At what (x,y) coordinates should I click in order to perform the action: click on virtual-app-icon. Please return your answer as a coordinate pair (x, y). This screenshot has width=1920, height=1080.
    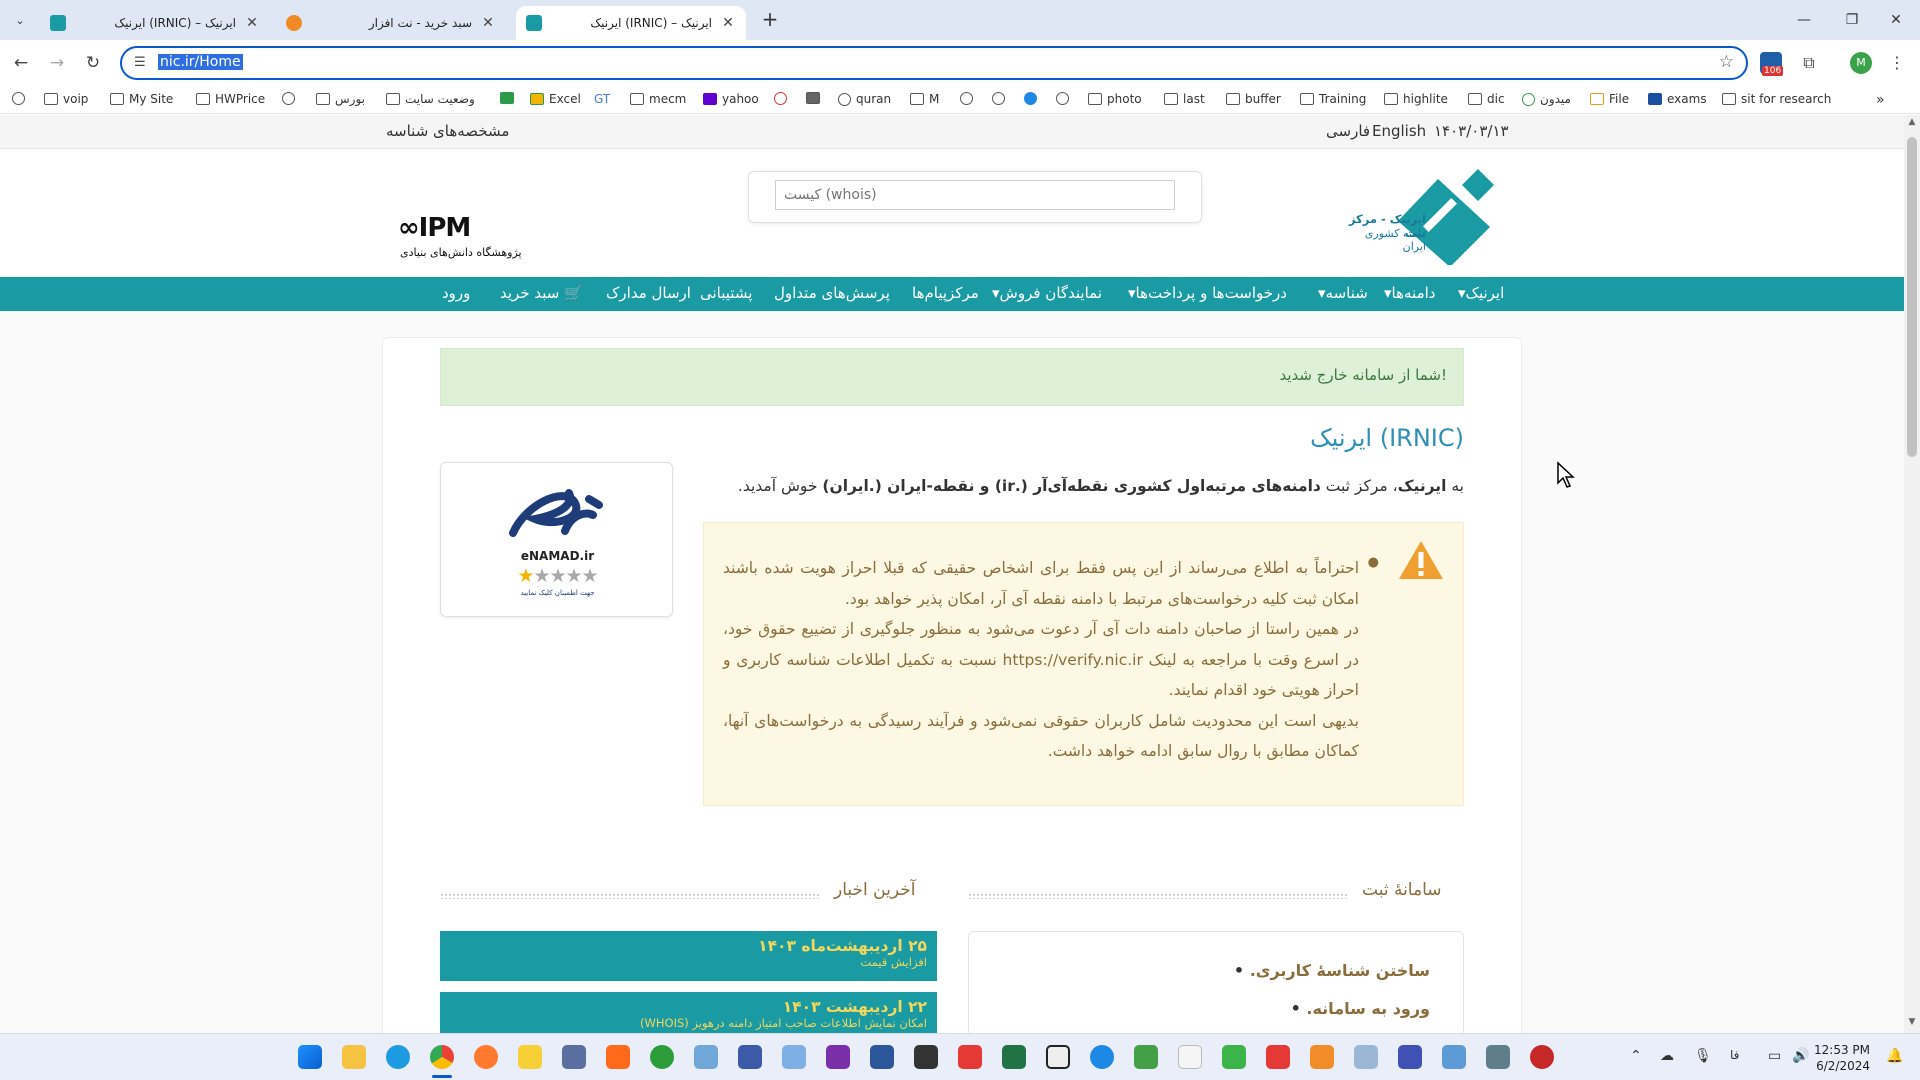
    Looking at the image, I should click on (794, 1057).